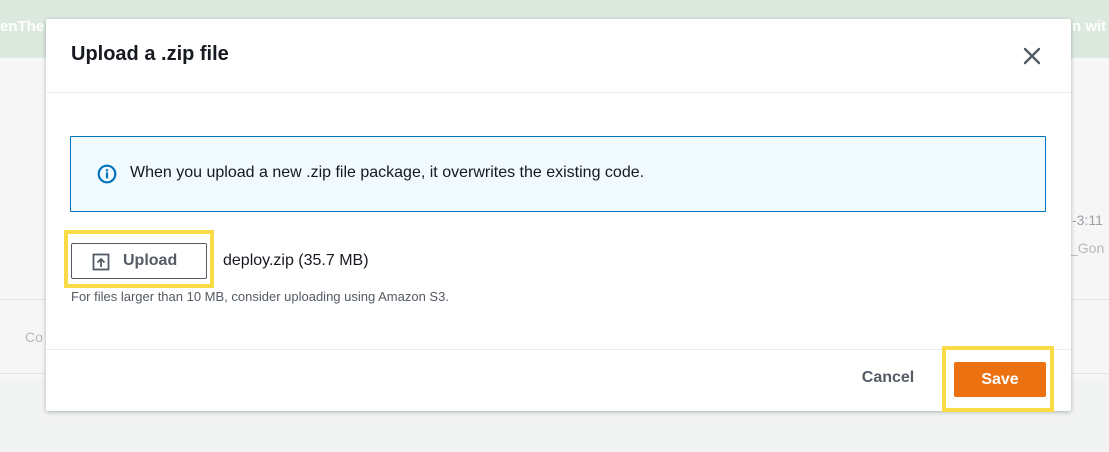  I want to click on close-button, so click(1032, 56).